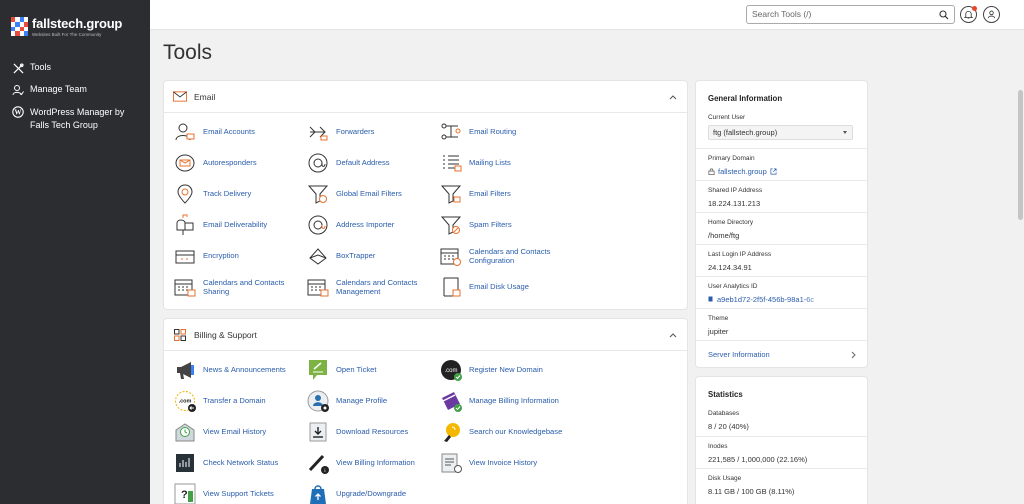 The image size is (1024, 504). What do you see at coordinates (370, 256) in the screenshot?
I see `tool-boxtrapper: BoxTrapper` at bounding box center [370, 256].